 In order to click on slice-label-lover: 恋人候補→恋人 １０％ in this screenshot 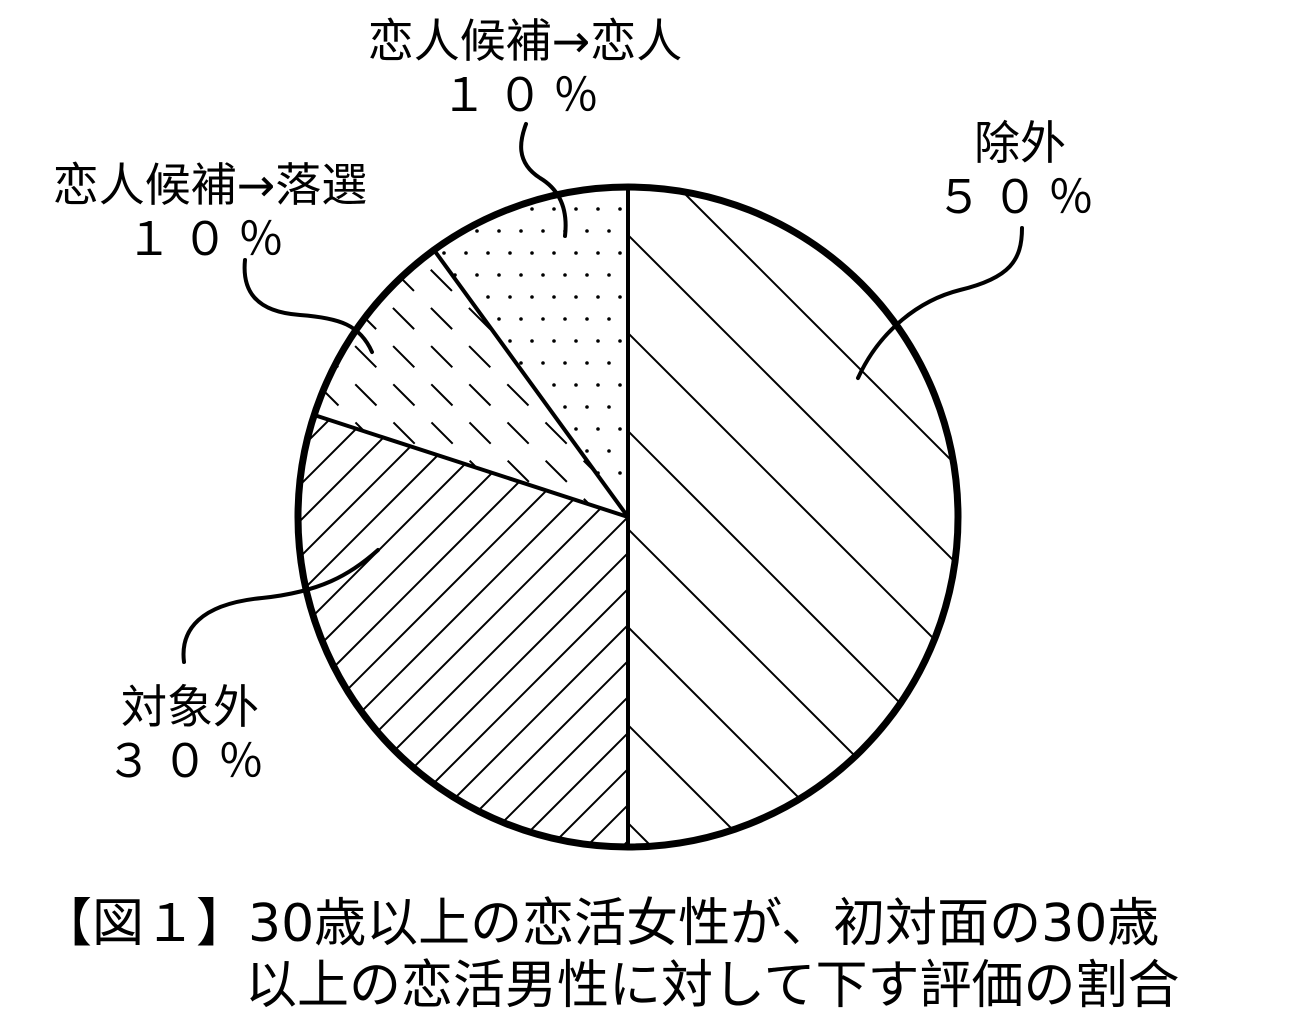, I will do `click(525, 68)`.